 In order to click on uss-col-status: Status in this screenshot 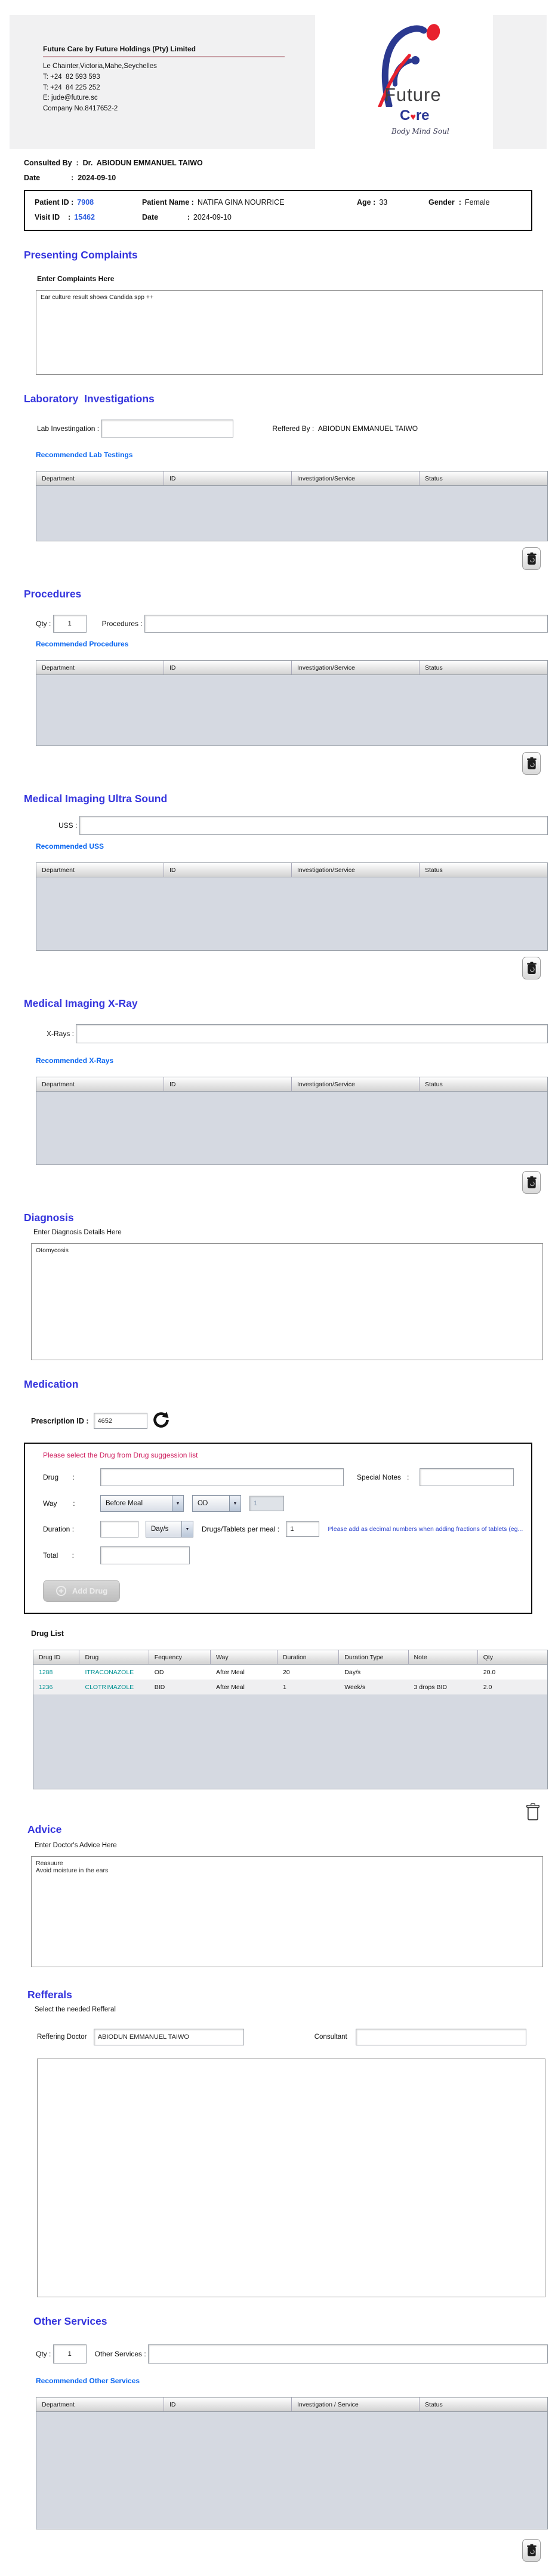, I will do `click(483, 870)`.